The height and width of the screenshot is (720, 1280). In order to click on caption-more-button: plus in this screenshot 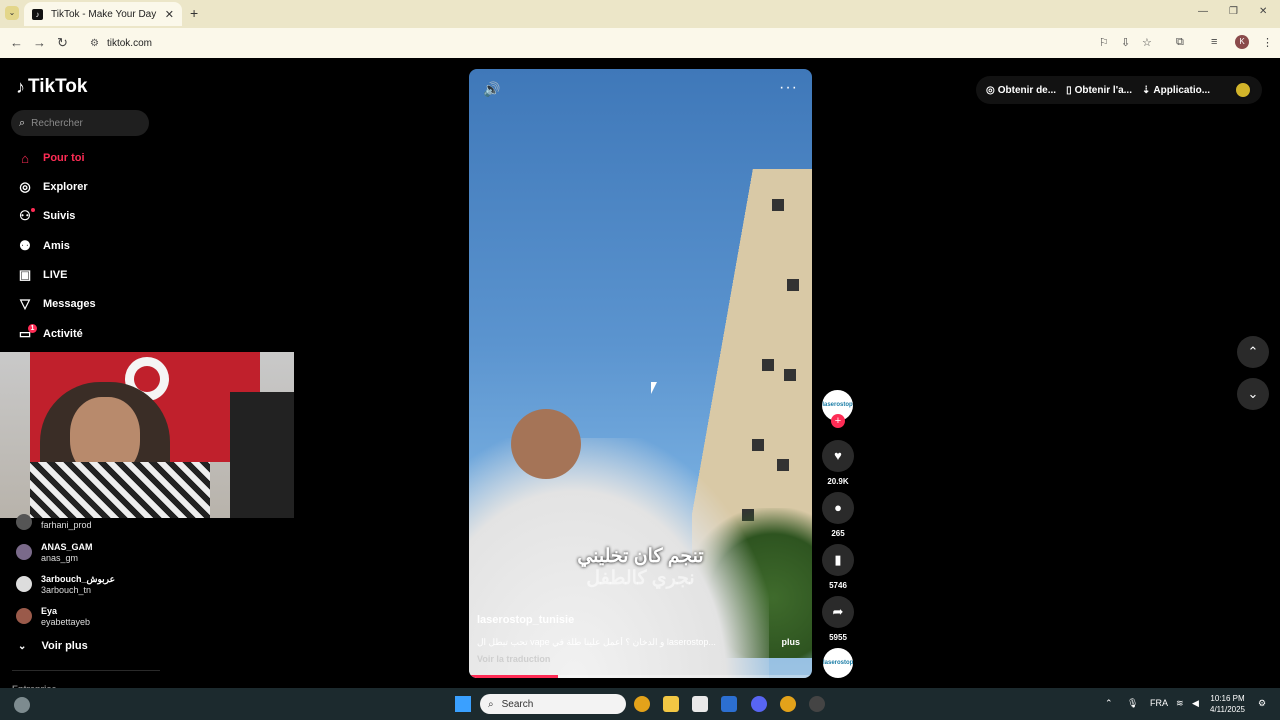, I will do `click(790, 642)`.